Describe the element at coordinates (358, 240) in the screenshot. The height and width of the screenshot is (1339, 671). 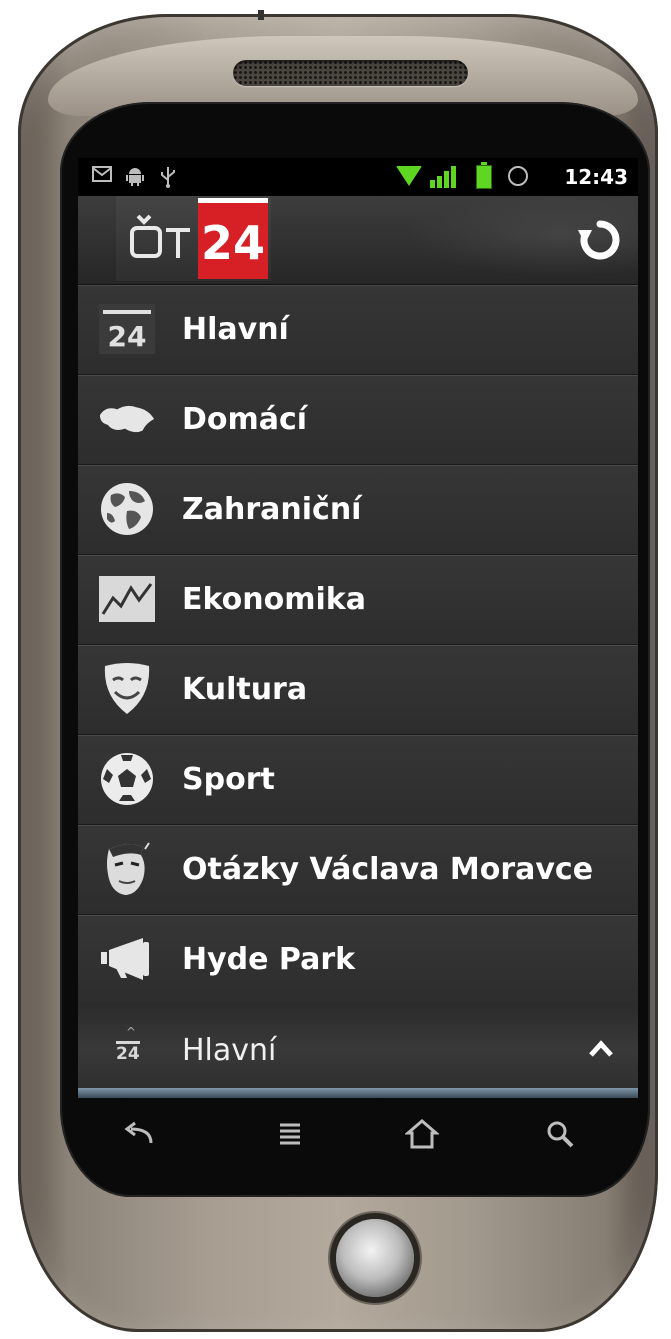
I see `app-header: 24` at that location.